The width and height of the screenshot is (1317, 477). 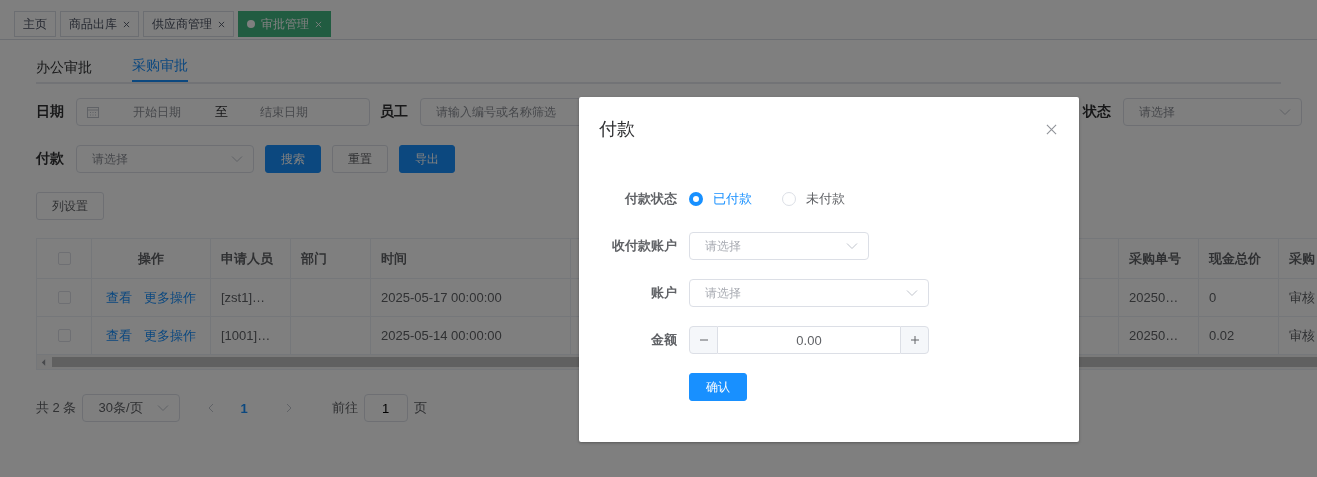 What do you see at coordinates (650, 199) in the screenshot?
I see `form-label: 付款状态` at bounding box center [650, 199].